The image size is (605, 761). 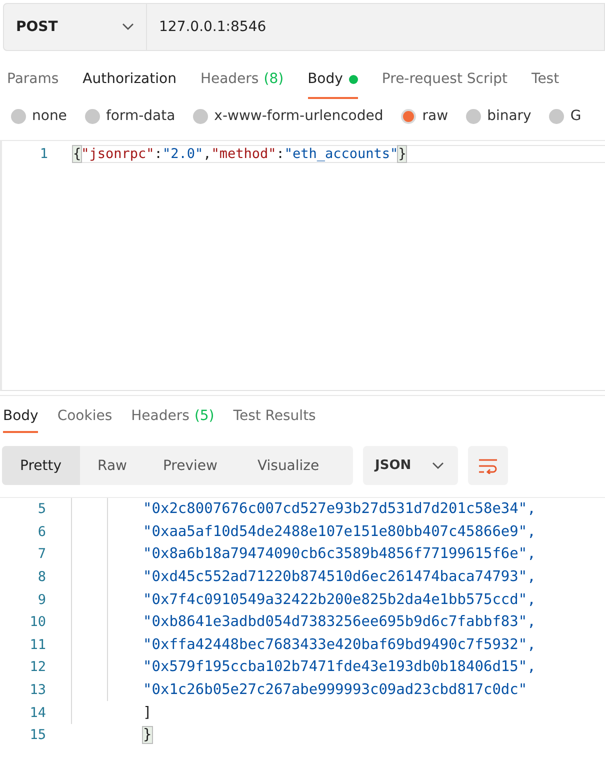 I want to click on line-number: 15, so click(x=37, y=735).